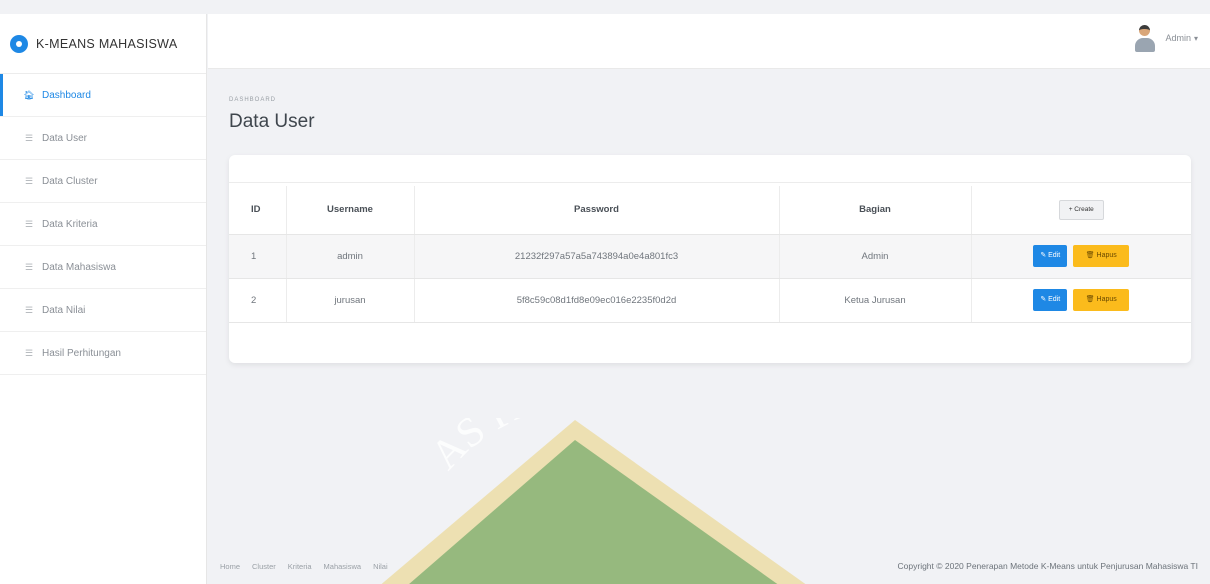 The height and width of the screenshot is (584, 1210). Describe the element at coordinates (597, 210) in the screenshot. I see `column-header-password: Password` at that location.